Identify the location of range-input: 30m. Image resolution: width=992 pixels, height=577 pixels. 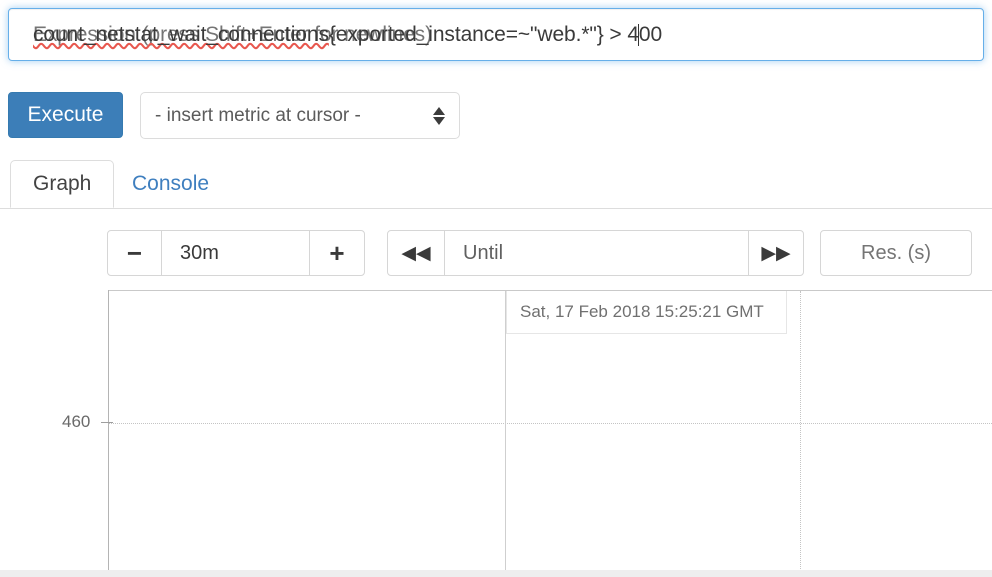
(235, 253).